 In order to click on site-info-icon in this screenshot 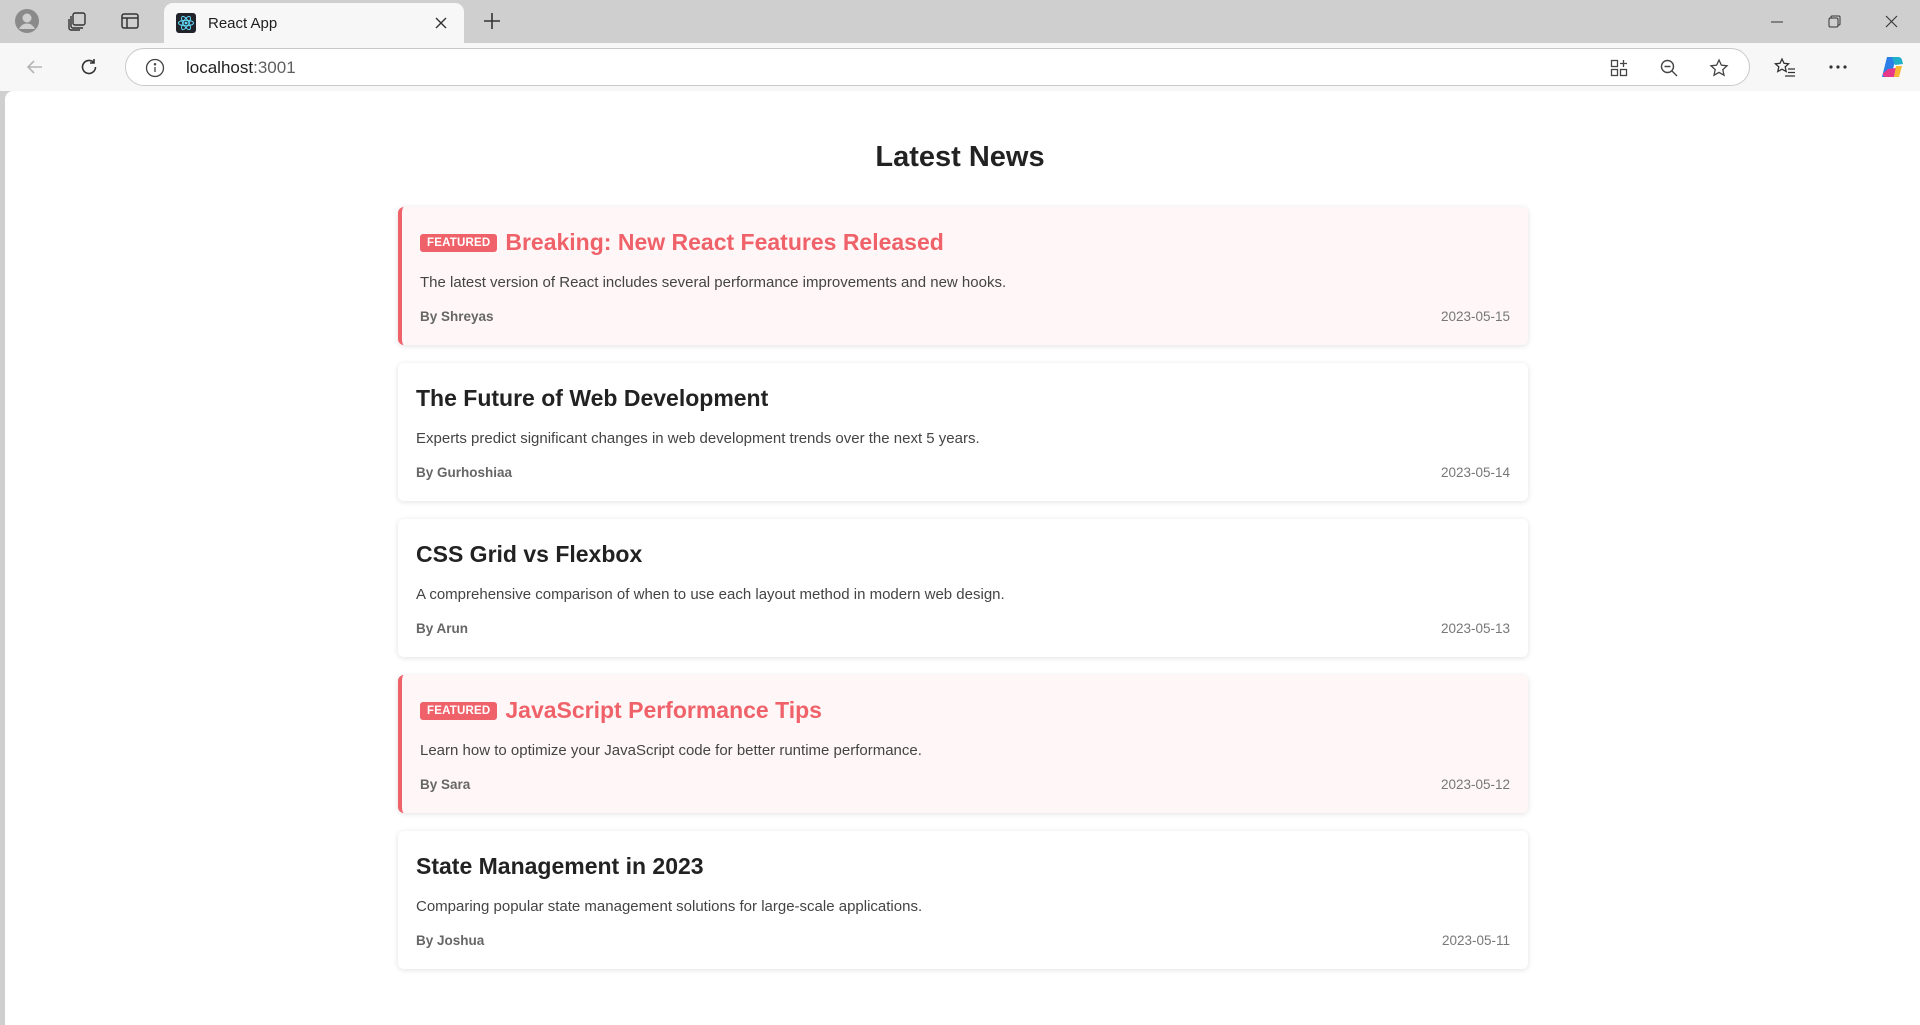, I will do `click(155, 68)`.